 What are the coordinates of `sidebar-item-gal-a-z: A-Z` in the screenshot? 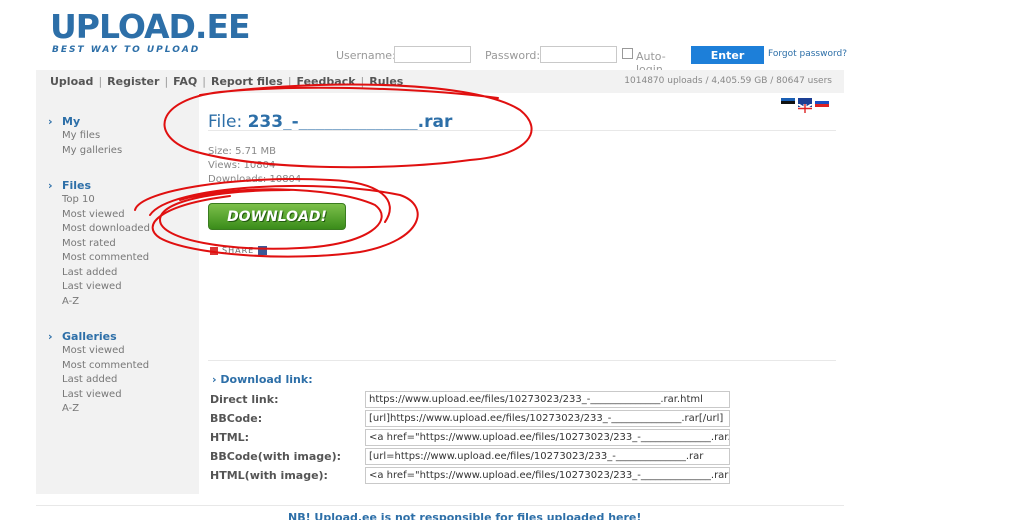 It's located at (98, 410).